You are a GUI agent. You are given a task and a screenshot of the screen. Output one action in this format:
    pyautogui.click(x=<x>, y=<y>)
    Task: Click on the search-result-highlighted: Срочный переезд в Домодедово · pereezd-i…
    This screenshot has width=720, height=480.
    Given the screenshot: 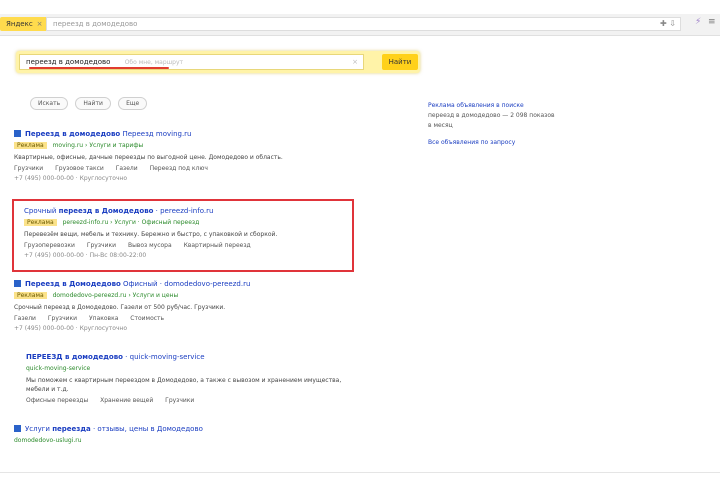 What is the action you would take?
    pyautogui.click(x=187, y=233)
    